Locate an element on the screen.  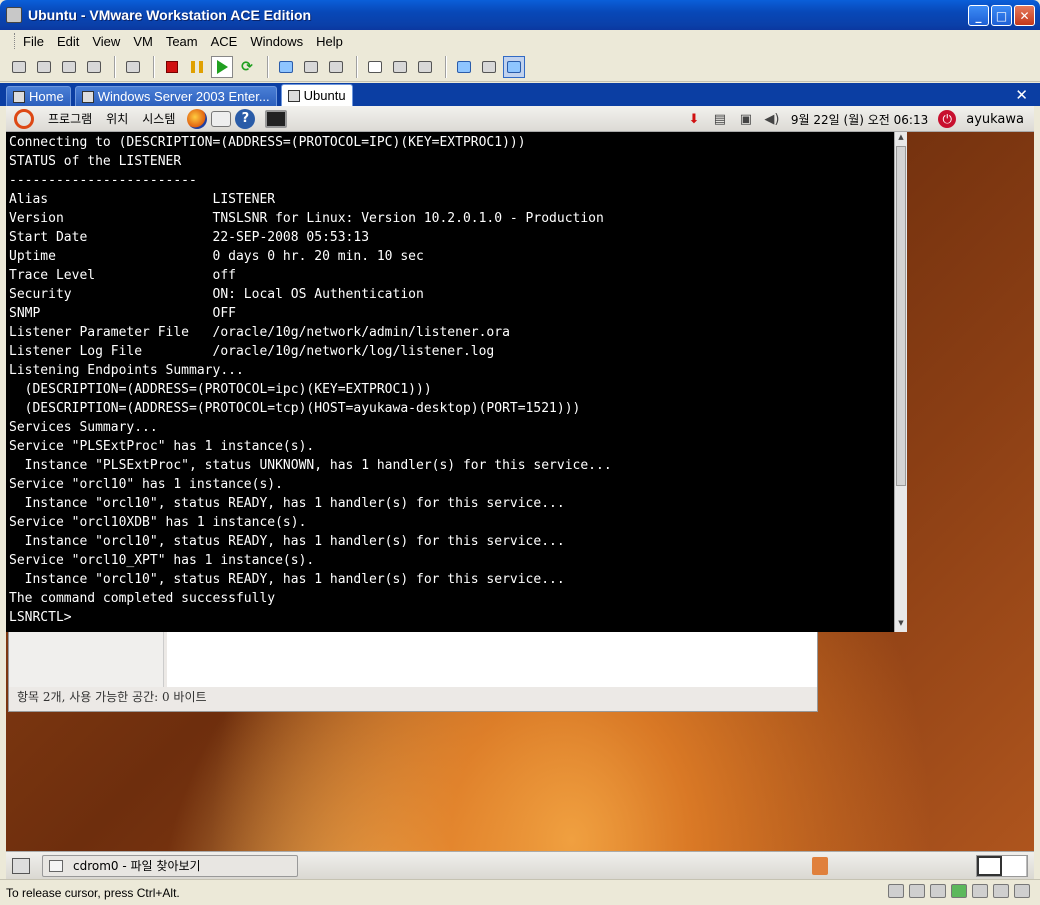
help-icon: ? is located at coordinates (245, 118).